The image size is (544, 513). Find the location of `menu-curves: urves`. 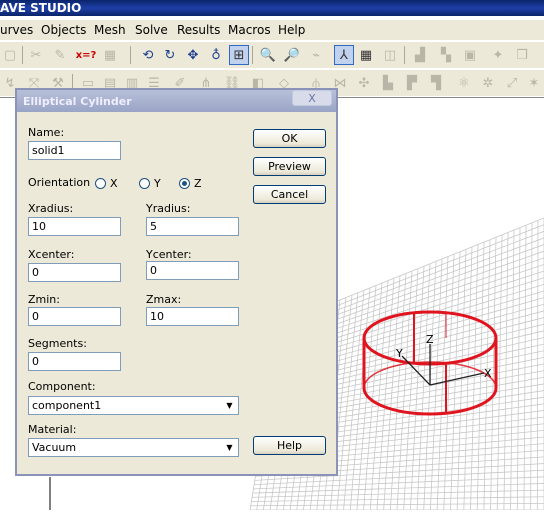

menu-curves: urves is located at coordinates (16, 30).